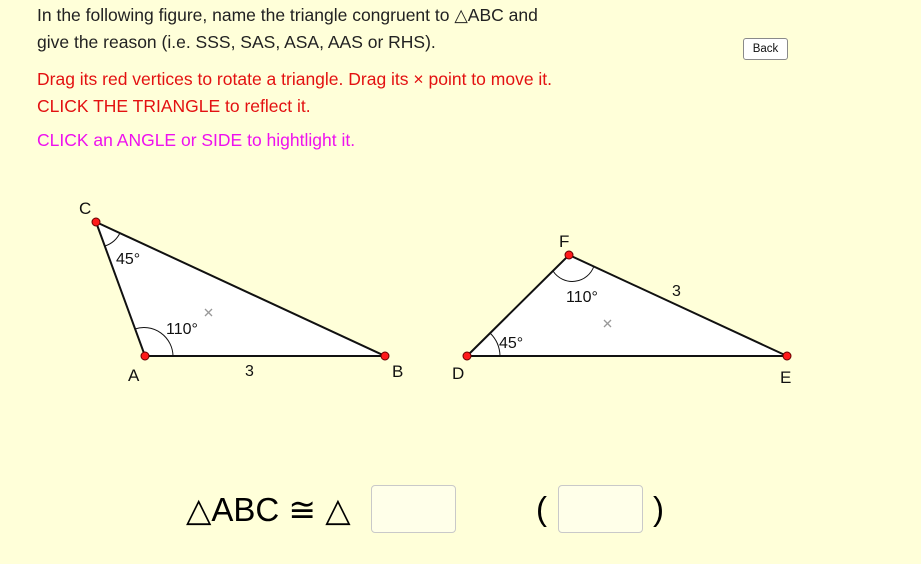 Image resolution: width=921 pixels, height=564 pixels. I want to click on side-fe-label: 3, so click(676, 291).